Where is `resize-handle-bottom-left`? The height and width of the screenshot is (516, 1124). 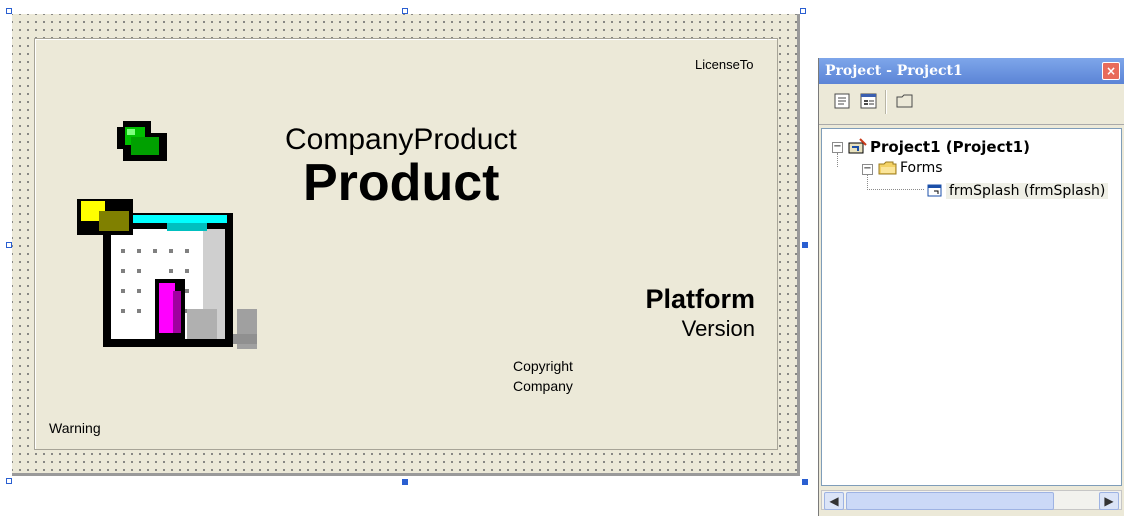
resize-handle-bottom-left is located at coordinates (9, 481).